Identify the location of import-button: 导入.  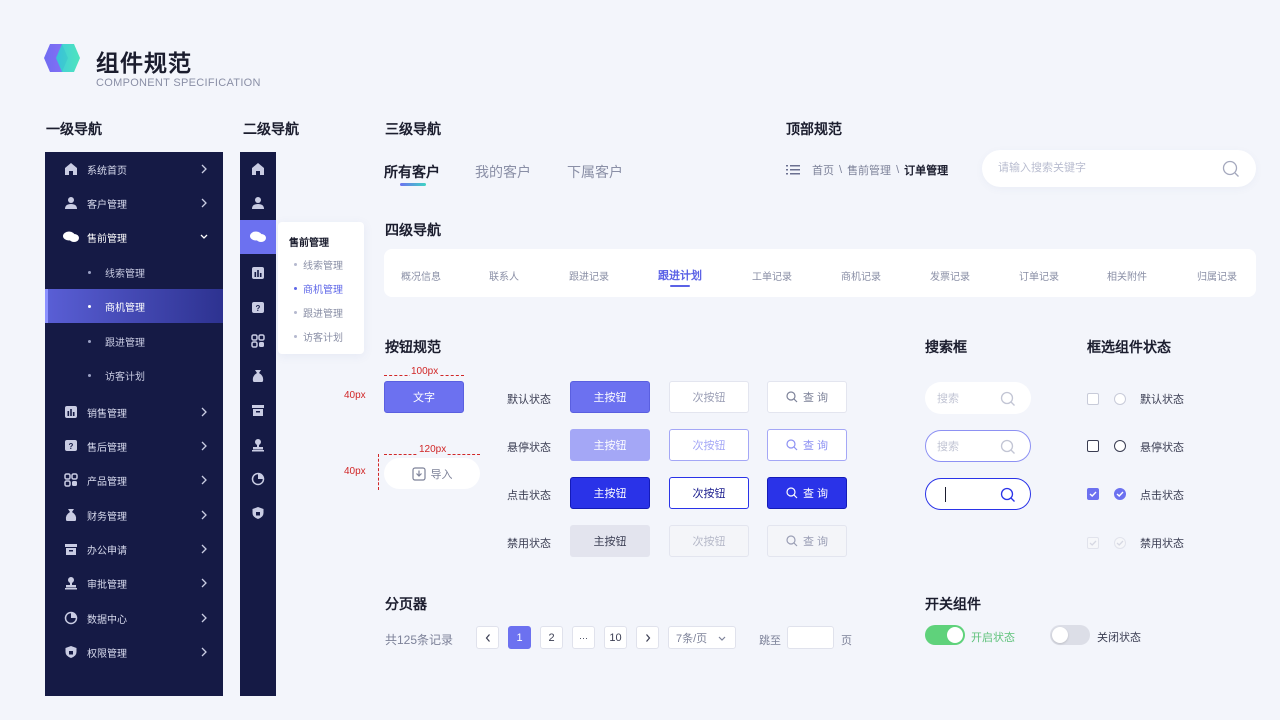
(432, 473).